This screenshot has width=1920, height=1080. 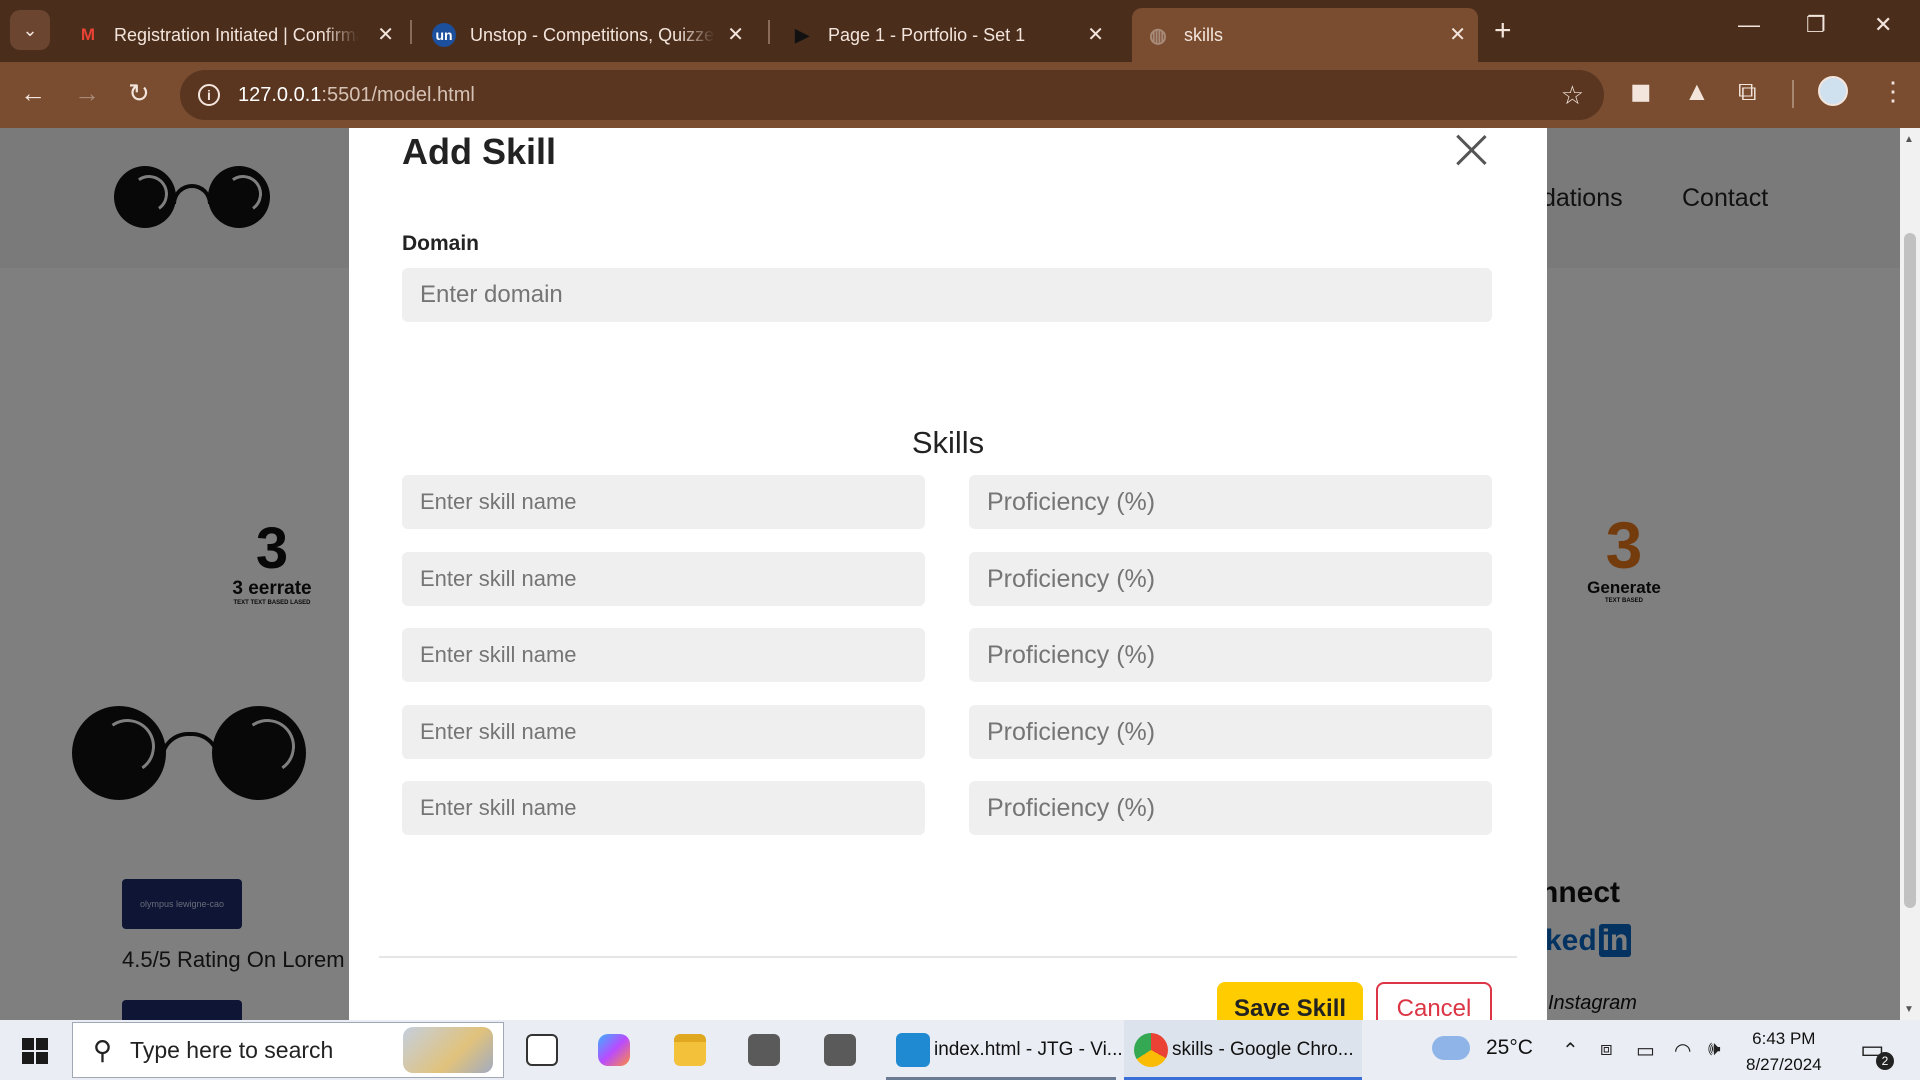 I want to click on notification-count-badge: 2, so click(x=1885, y=1061).